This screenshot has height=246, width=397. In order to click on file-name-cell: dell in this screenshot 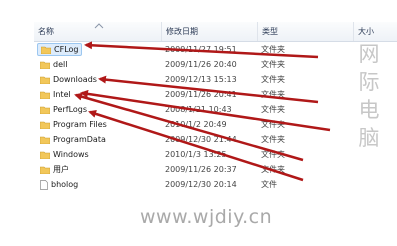, I will do `click(53, 64)`.